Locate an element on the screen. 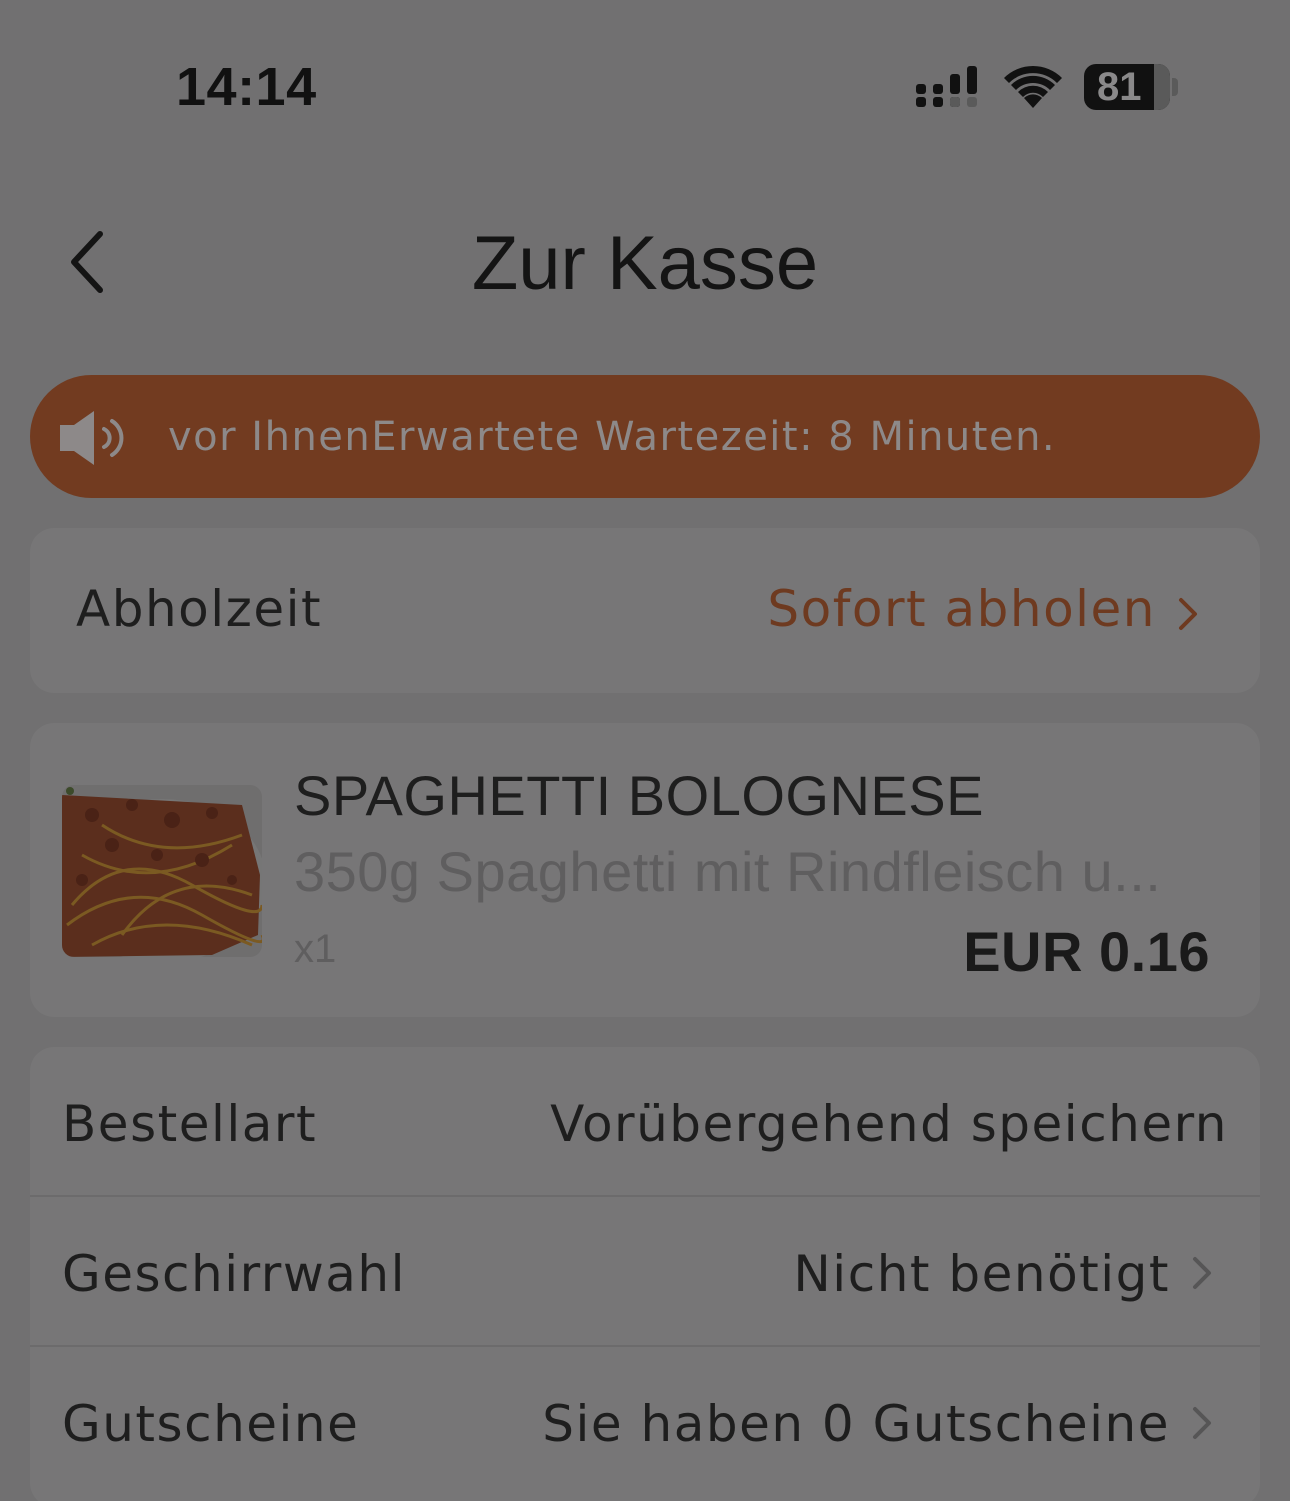 Image resolution: width=1290 pixels, height=1501 pixels. vouchers-row: Gutscheine Sie haben 0 Gutscheine is located at coordinates (645, 1422).